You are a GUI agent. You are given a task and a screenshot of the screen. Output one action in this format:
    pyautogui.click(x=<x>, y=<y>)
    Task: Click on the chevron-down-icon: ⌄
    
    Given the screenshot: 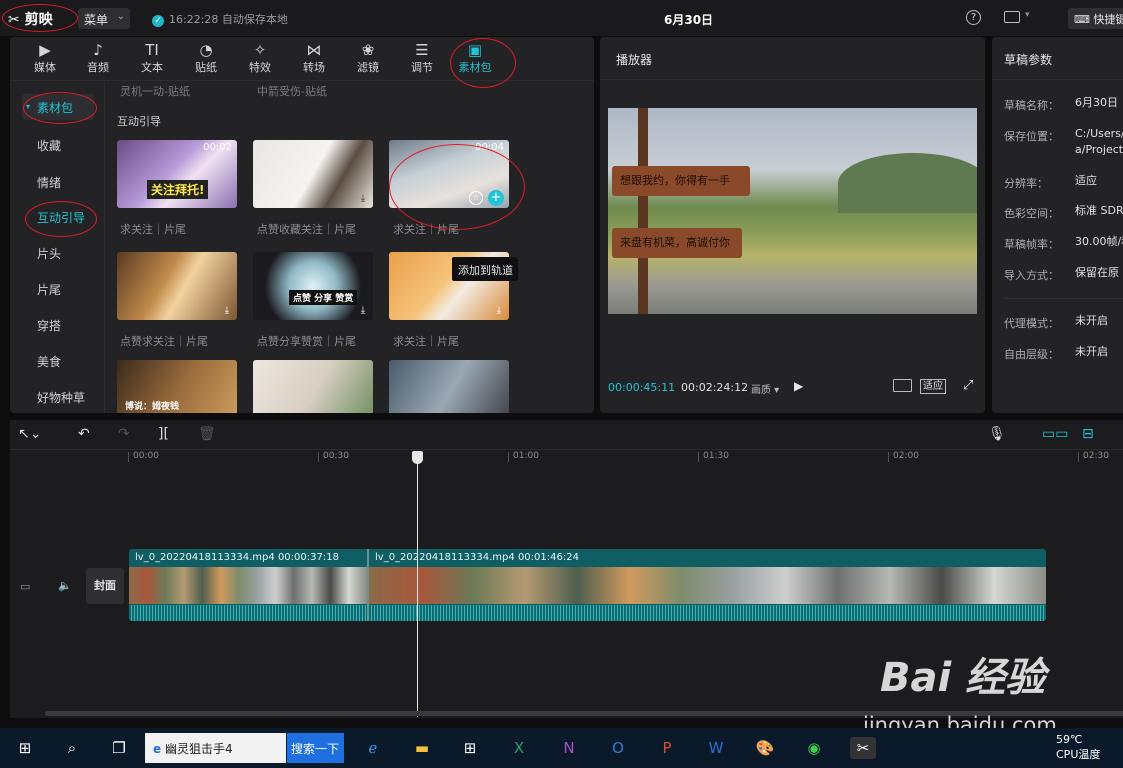 What is the action you would take?
    pyautogui.click(x=120, y=16)
    